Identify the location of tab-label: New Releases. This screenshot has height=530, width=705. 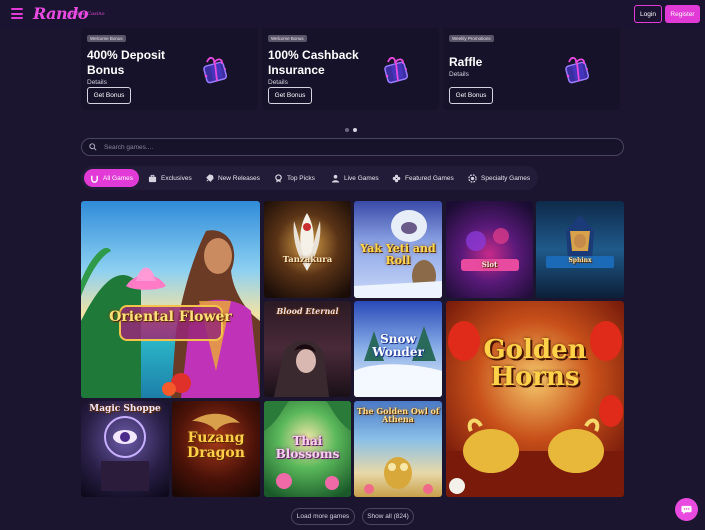
(239, 178).